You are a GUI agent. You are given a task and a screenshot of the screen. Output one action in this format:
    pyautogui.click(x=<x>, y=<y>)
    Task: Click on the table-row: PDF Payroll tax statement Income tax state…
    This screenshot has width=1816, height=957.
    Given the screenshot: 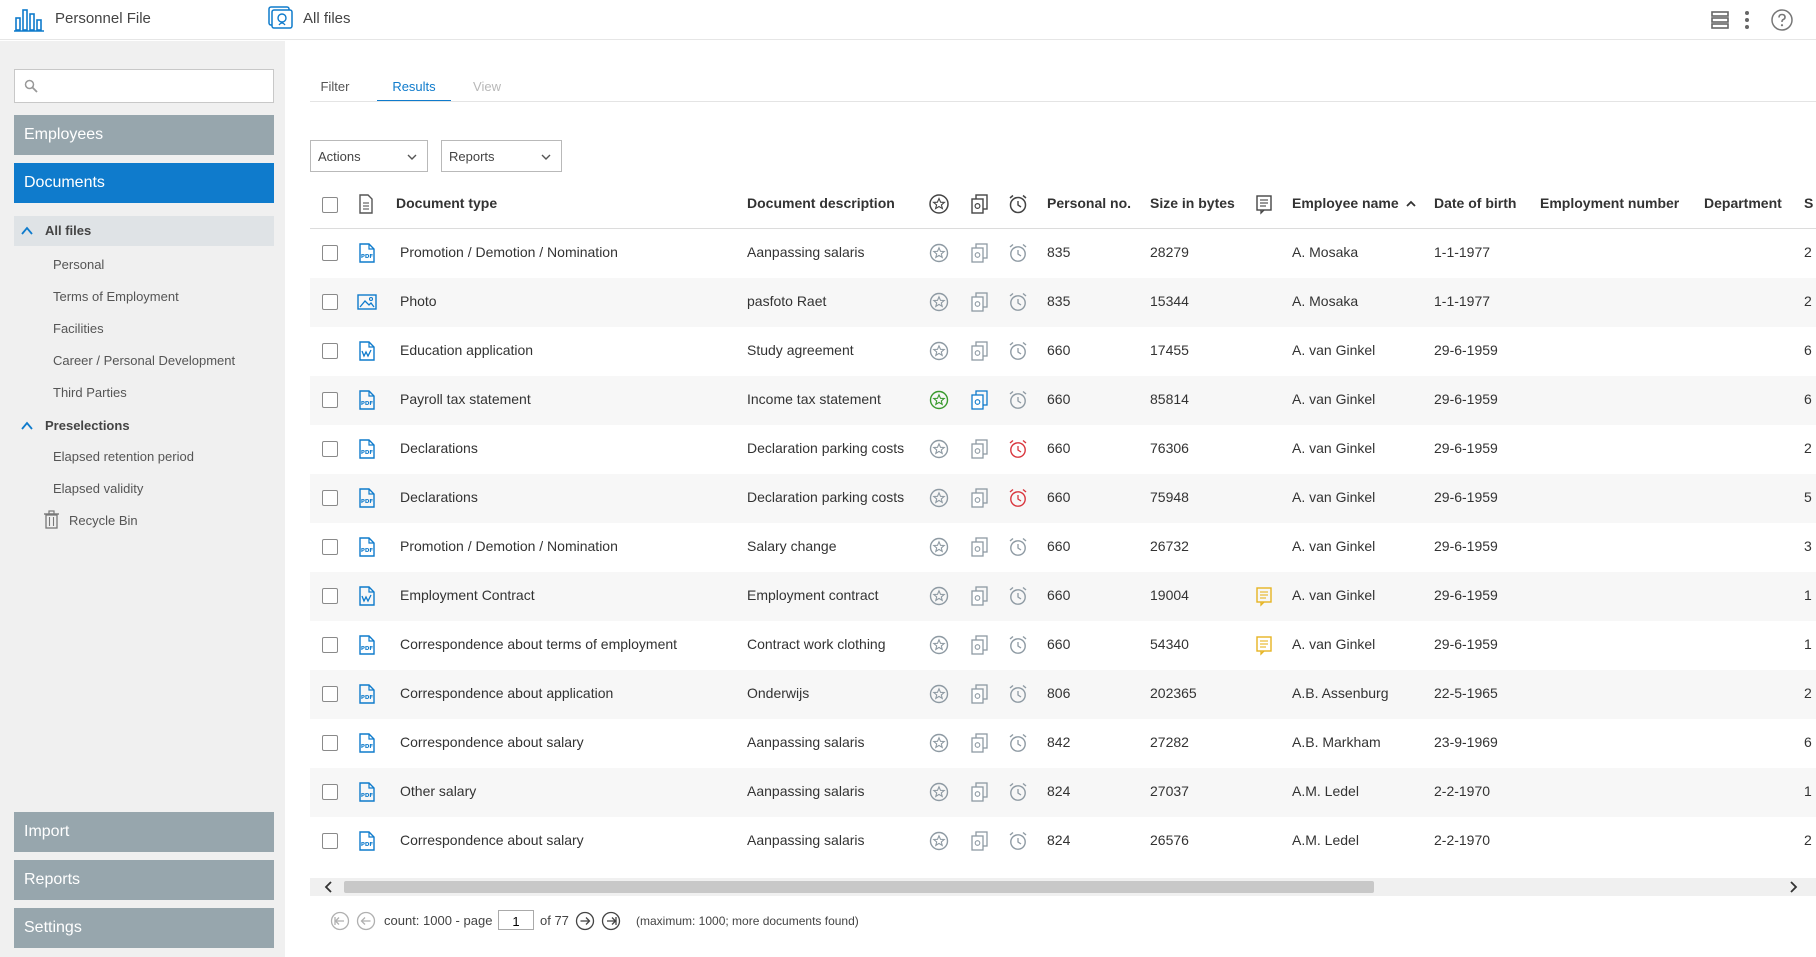 What is the action you would take?
    pyautogui.click(x=1063, y=400)
    